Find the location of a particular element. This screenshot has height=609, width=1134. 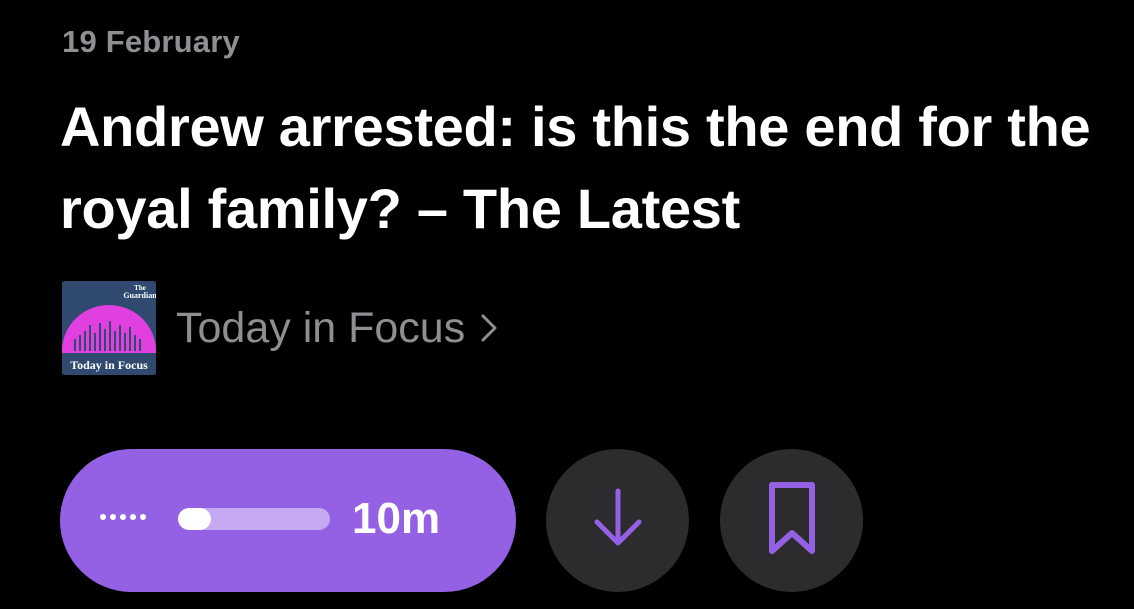

chevron-right-icon is located at coordinates (489, 328).